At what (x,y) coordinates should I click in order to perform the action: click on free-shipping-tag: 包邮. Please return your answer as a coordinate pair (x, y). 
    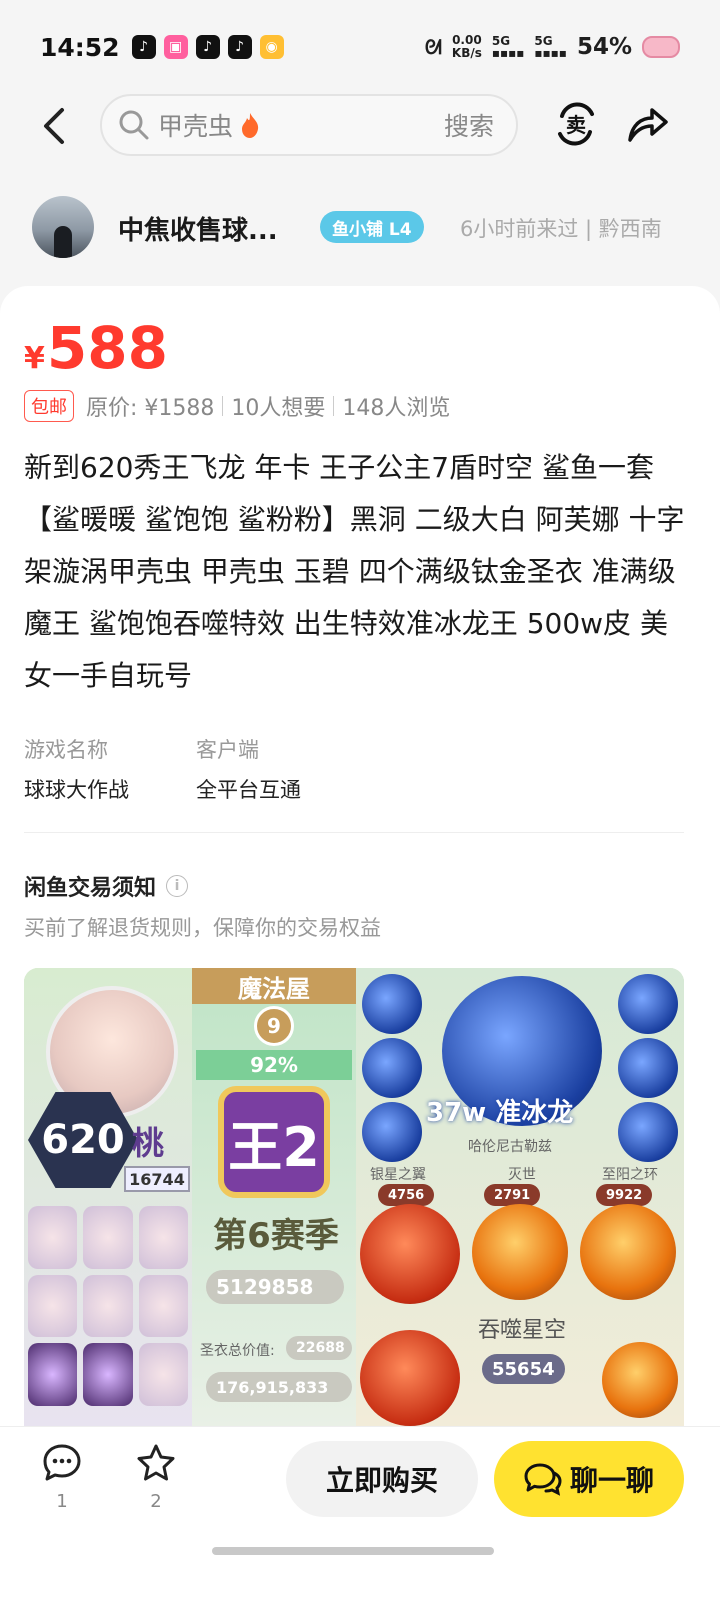
    Looking at the image, I should click on (49, 406).